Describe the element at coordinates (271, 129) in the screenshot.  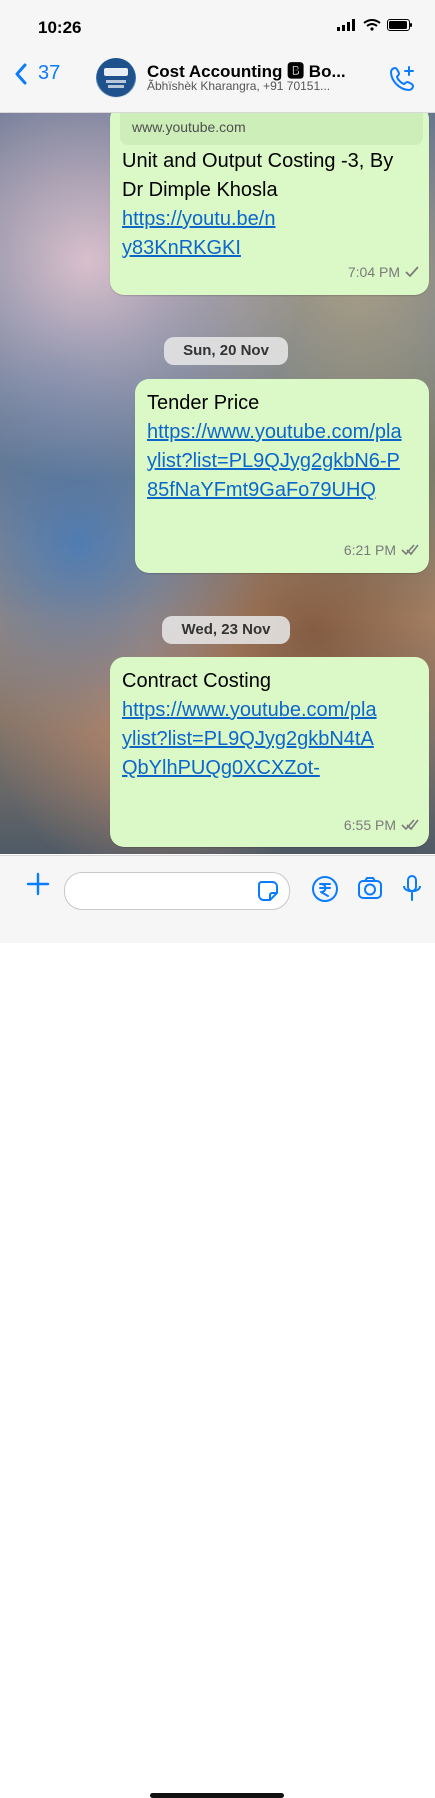
I see `link-preview: www.youtube.com` at that location.